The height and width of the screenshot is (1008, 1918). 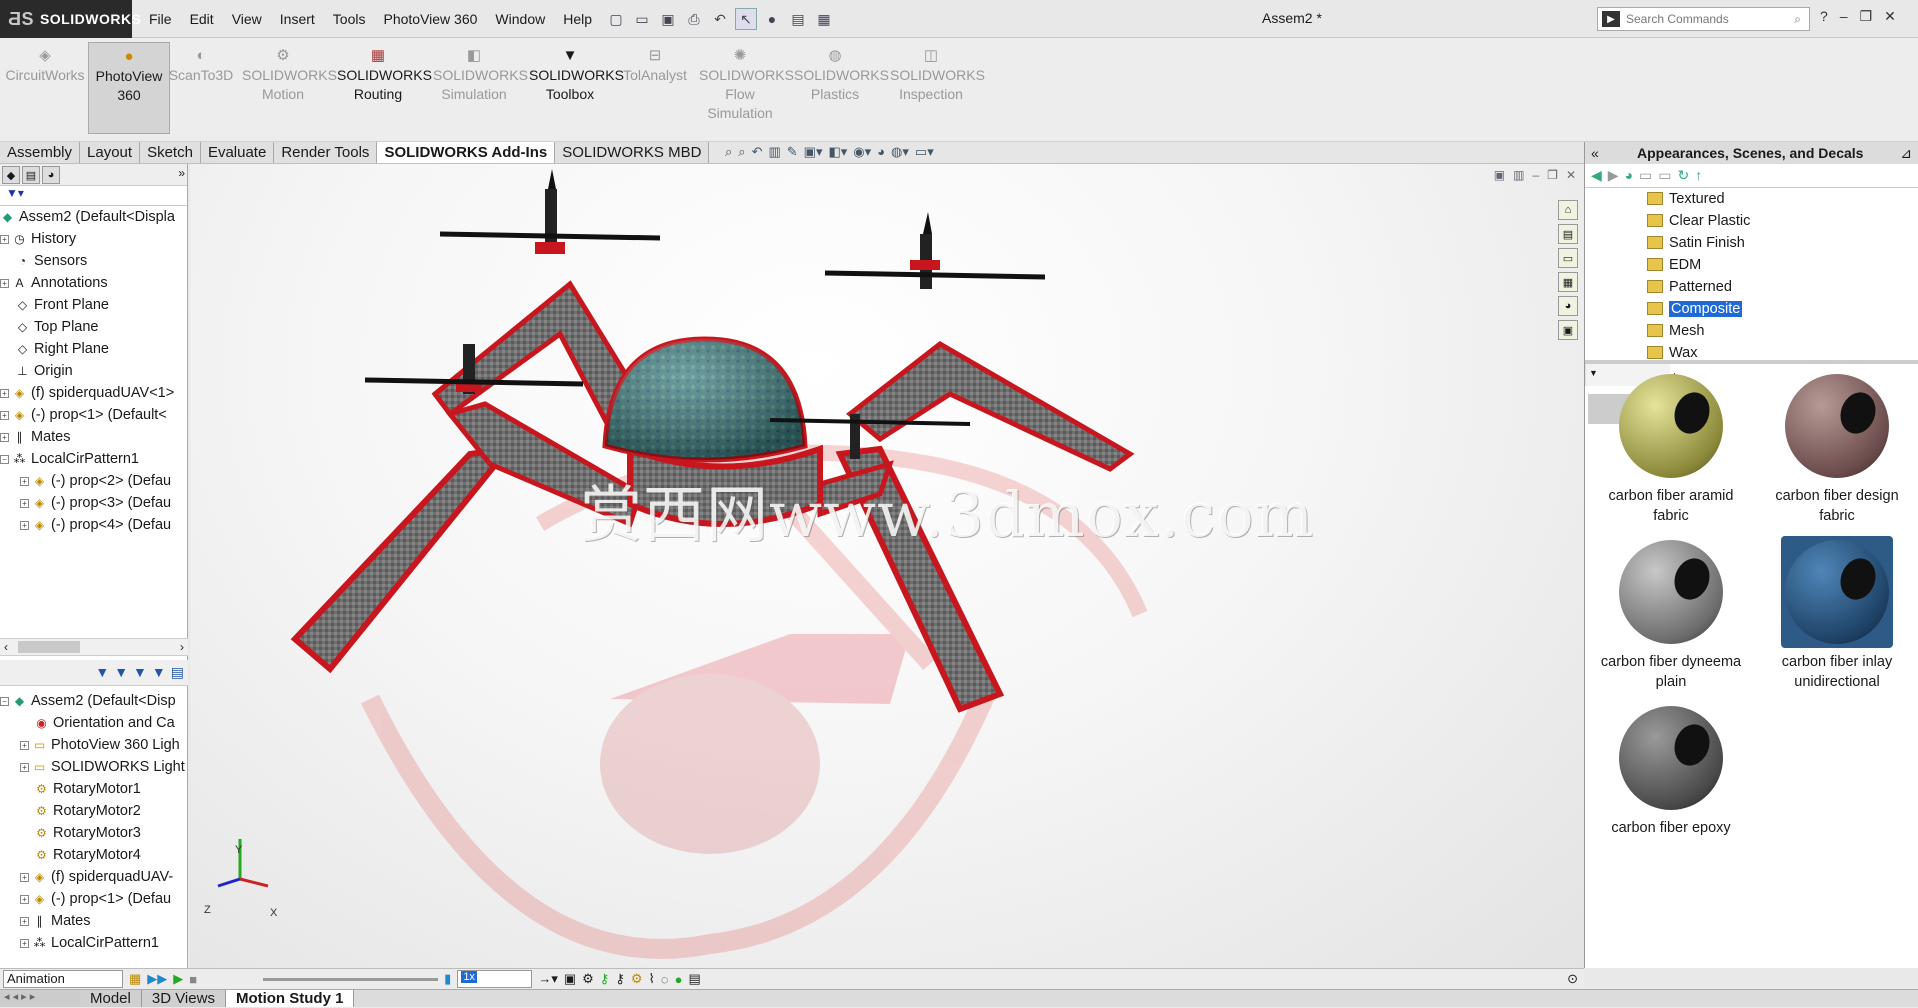 I want to click on section-view-icon: ▥, so click(x=774, y=152).